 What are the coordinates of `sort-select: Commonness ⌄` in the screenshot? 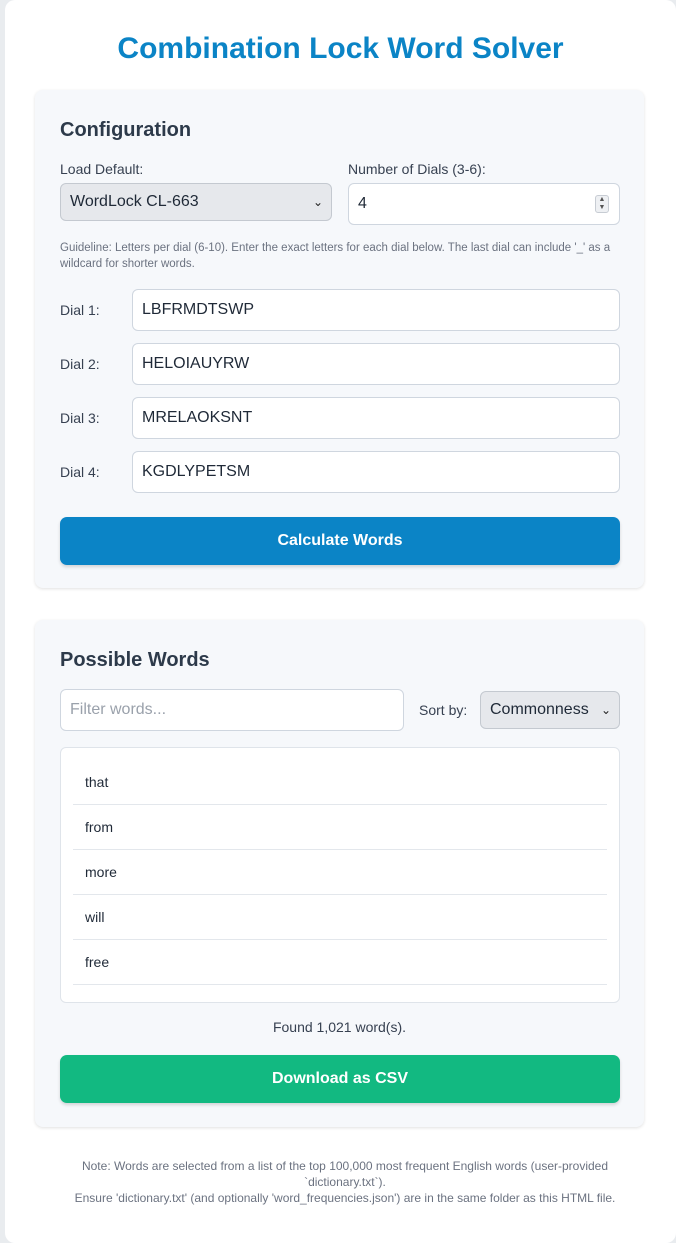 It's located at (550, 710).